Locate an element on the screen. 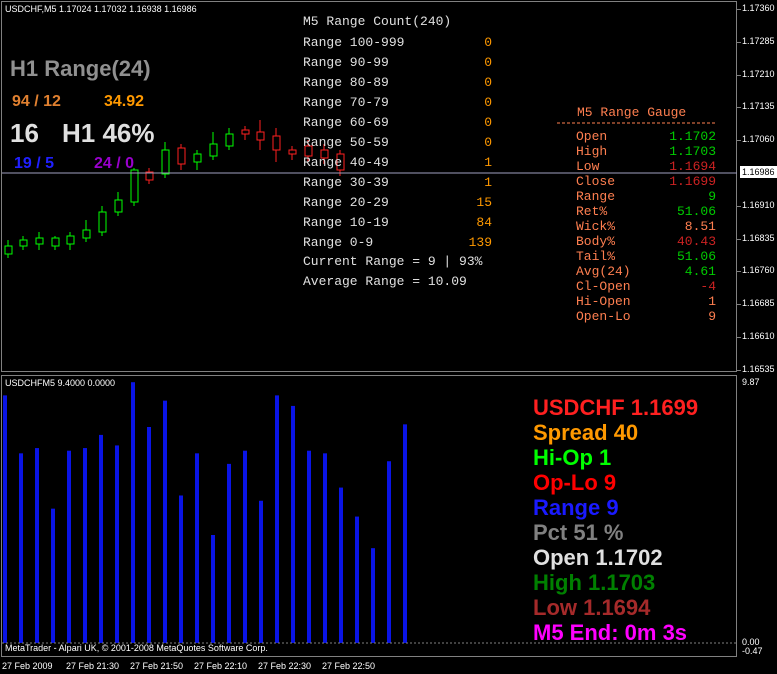 The height and width of the screenshot is (674, 777). gauge-value: 9 is located at coordinates (712, 196).